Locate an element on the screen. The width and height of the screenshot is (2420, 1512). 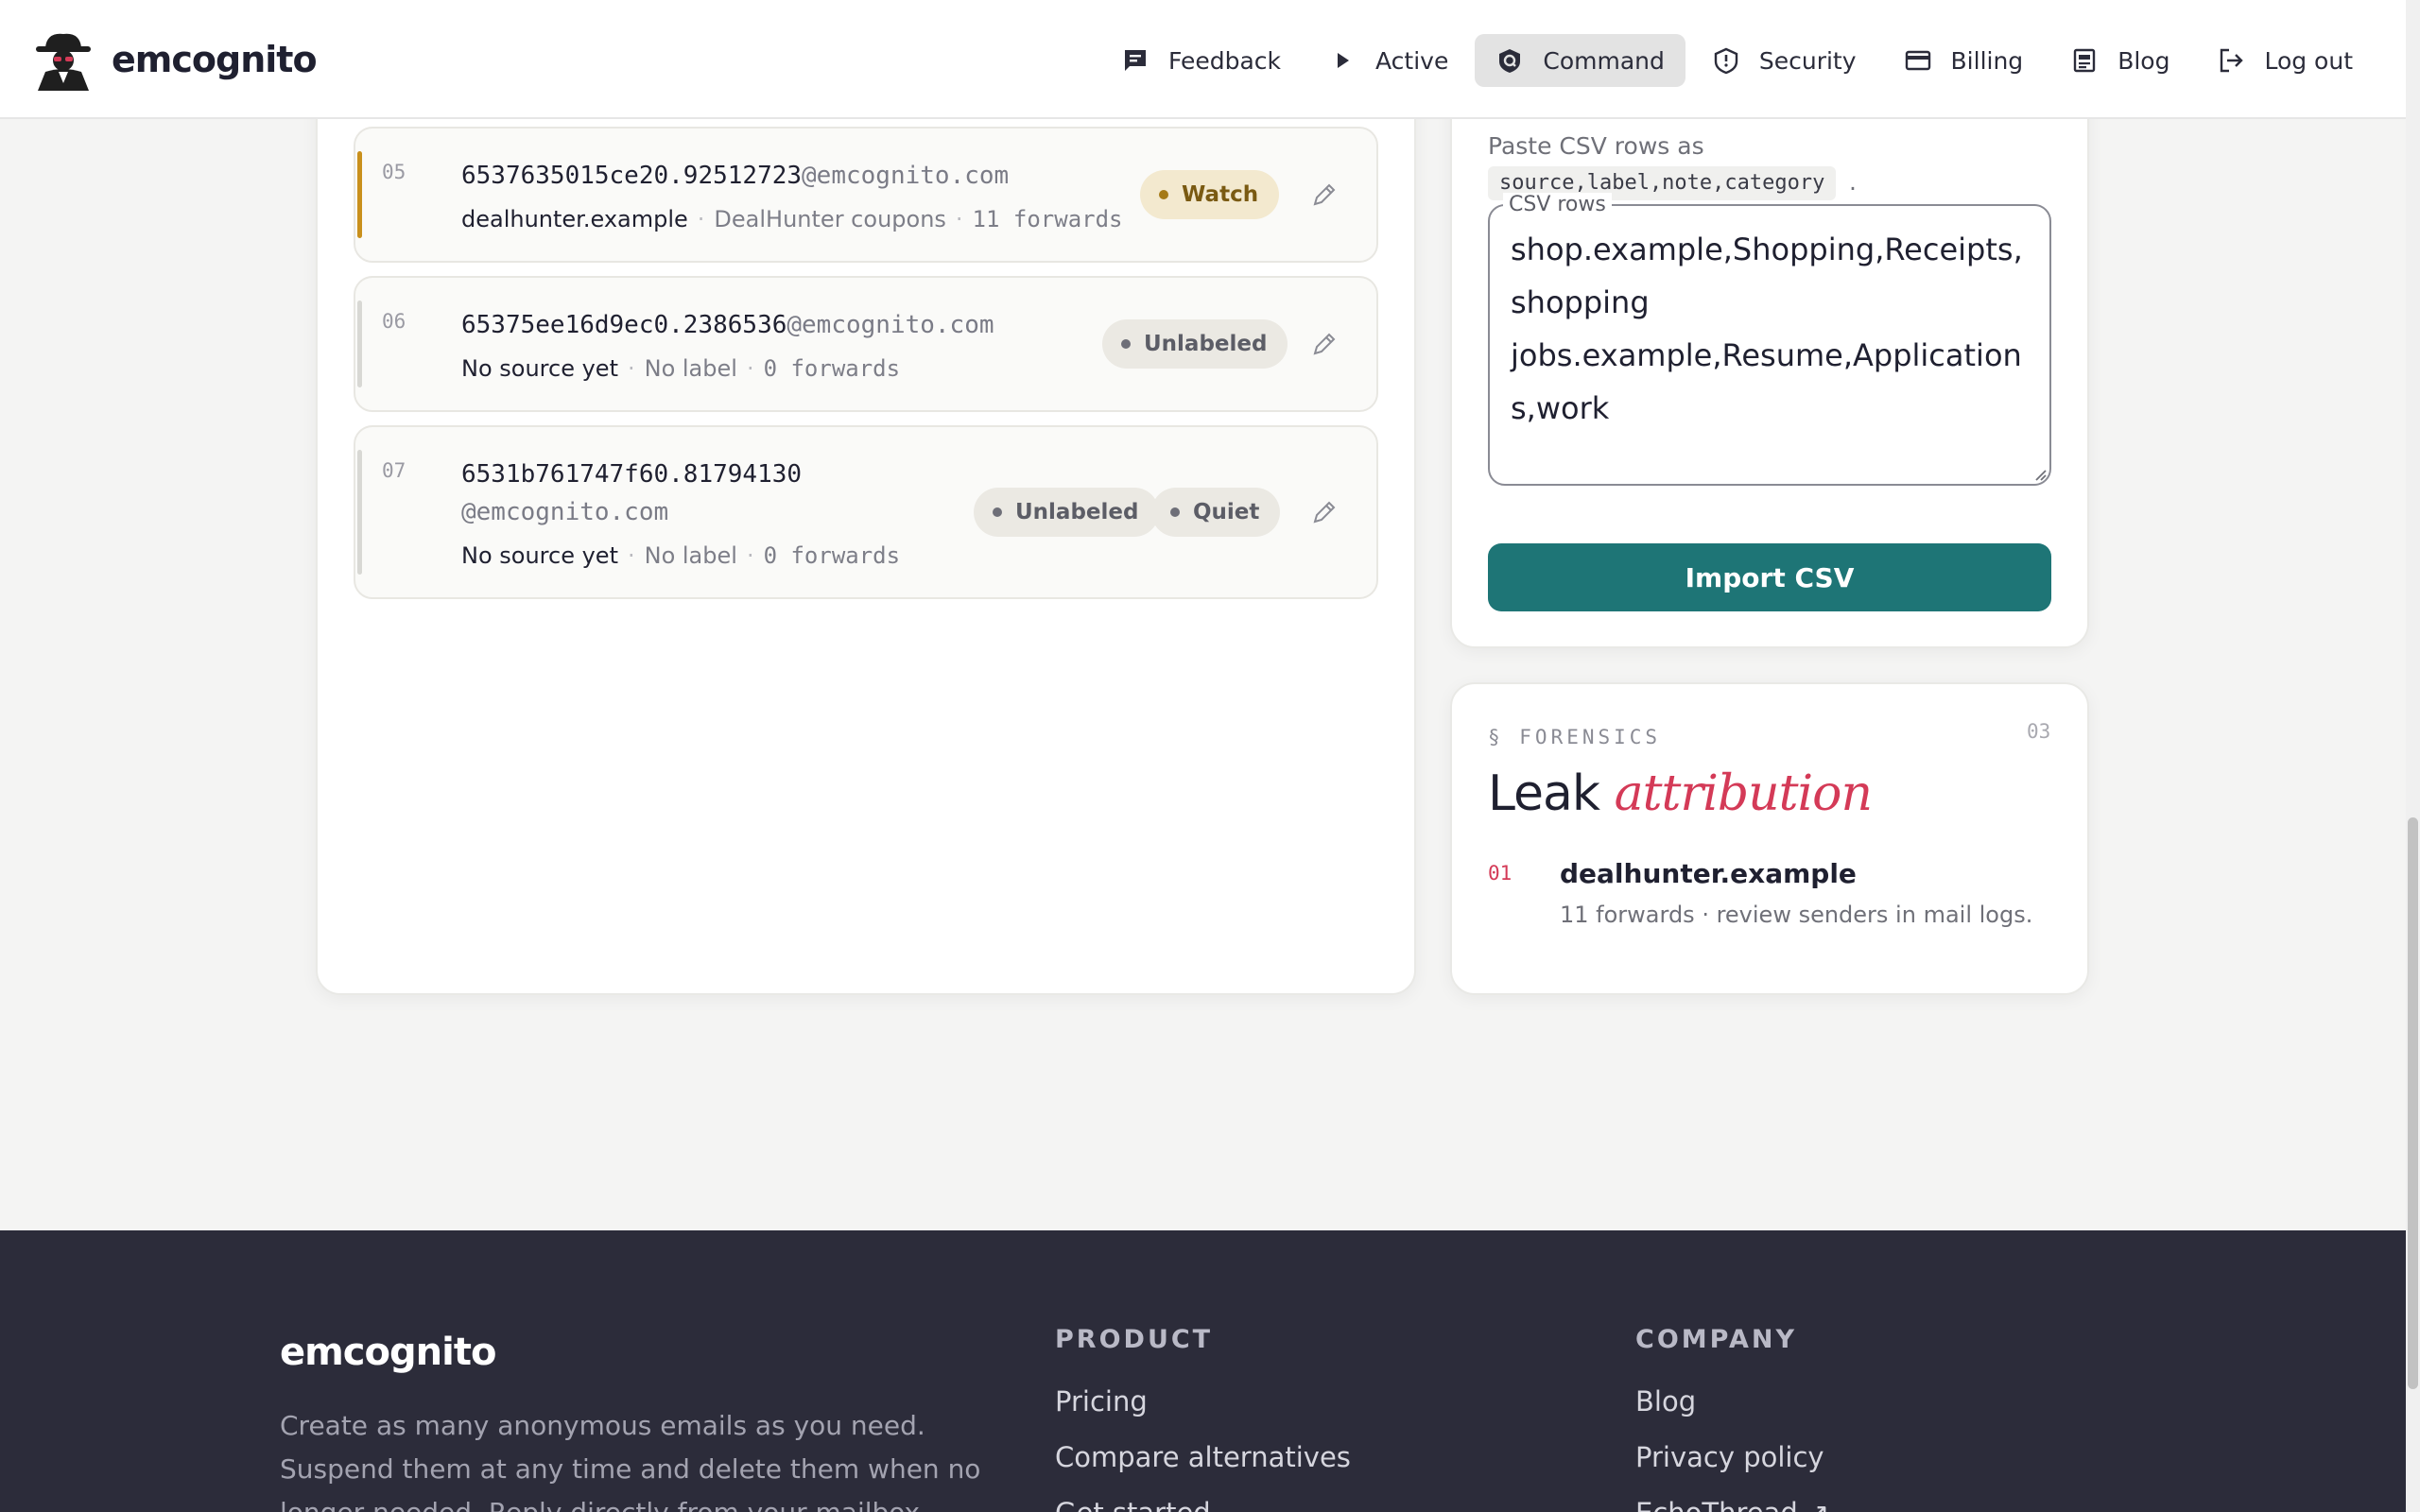
alias-address: 6537635015ce20.92512723@emcognito.com is located at coordinates (735, 176).